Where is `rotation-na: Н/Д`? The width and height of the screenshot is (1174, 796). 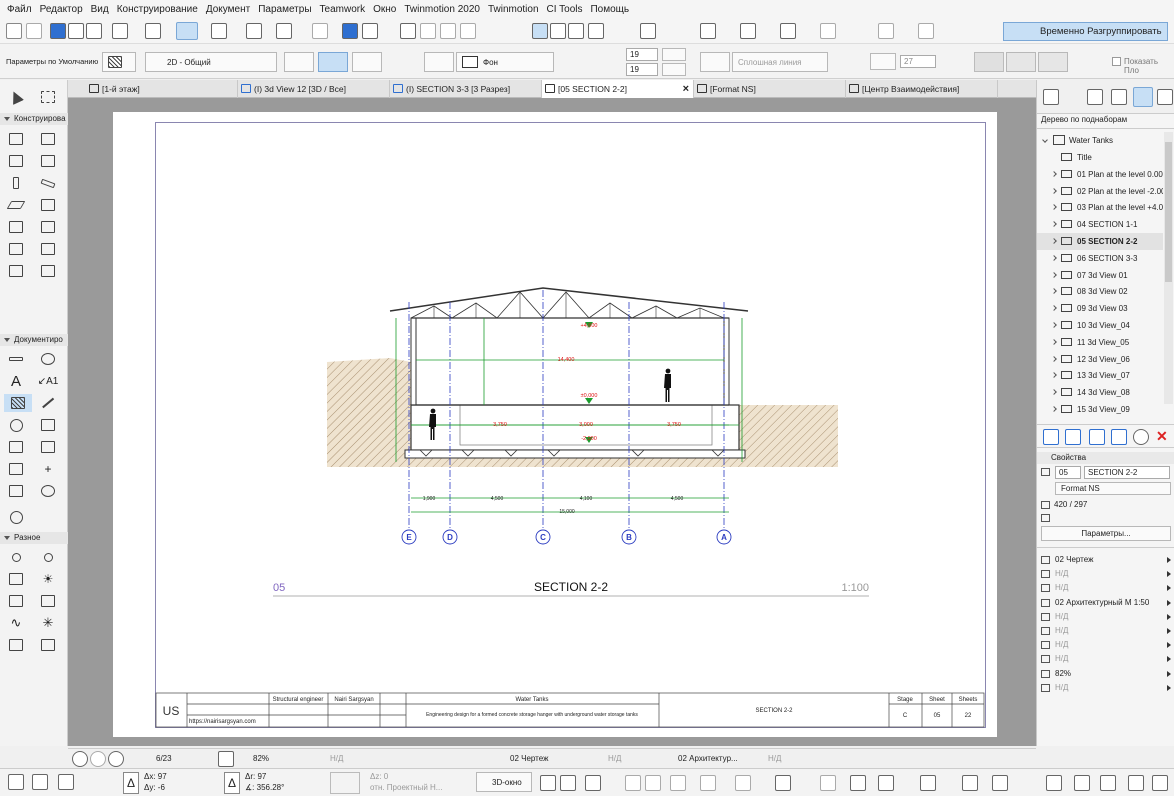
rotation-na: Н/Д is located at coordinates (336, 758).